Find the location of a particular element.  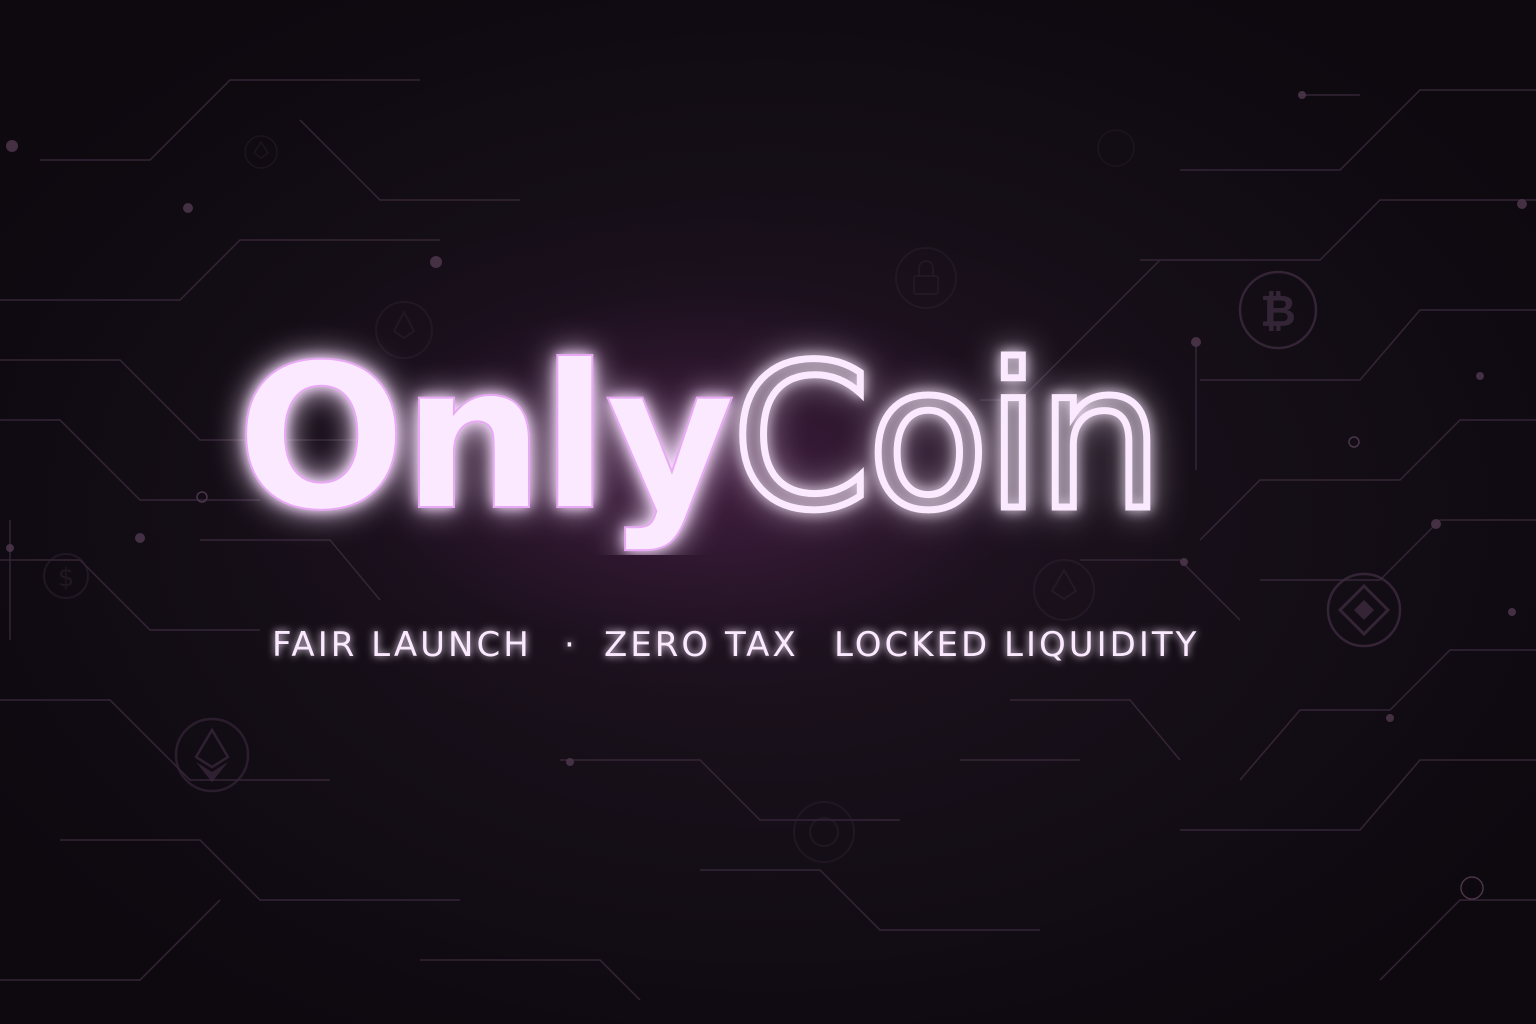

tagline-locked-liquidity: LOCKED LIQUIDITY is located at coordinates (1016, 645).